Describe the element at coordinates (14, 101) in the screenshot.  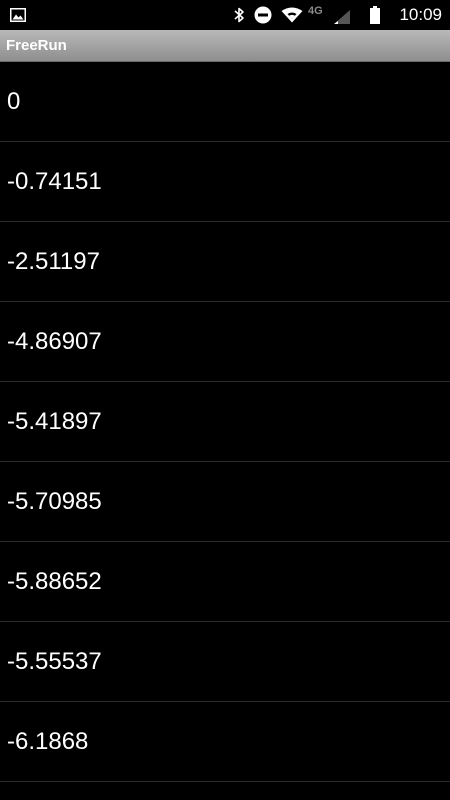
I see `list-item-value: 0` at that location.